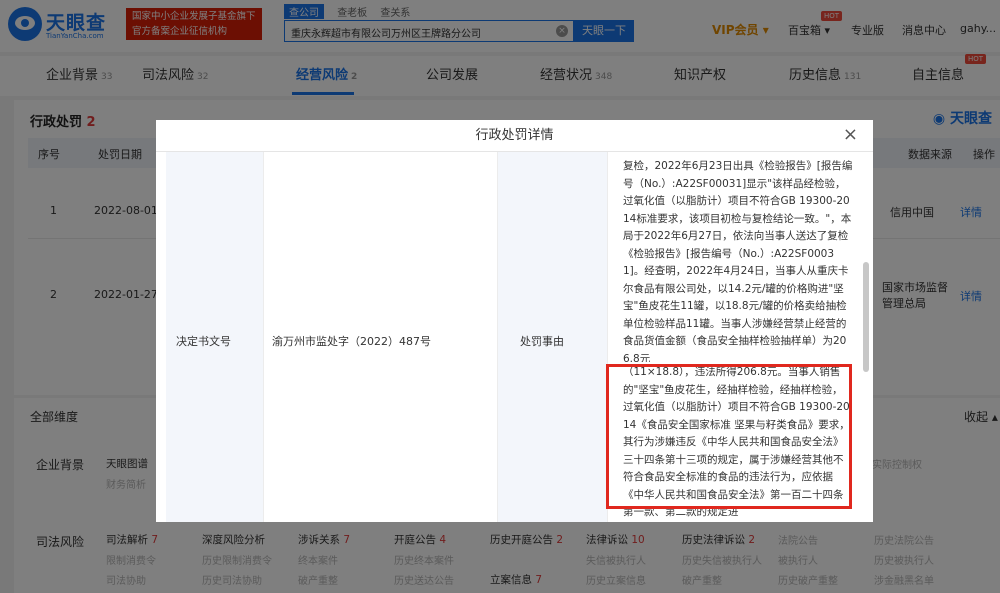 The width and height of the screenshot is (1000, 593). I want to click on reason-label: 处罚事由, so click(542, 341).